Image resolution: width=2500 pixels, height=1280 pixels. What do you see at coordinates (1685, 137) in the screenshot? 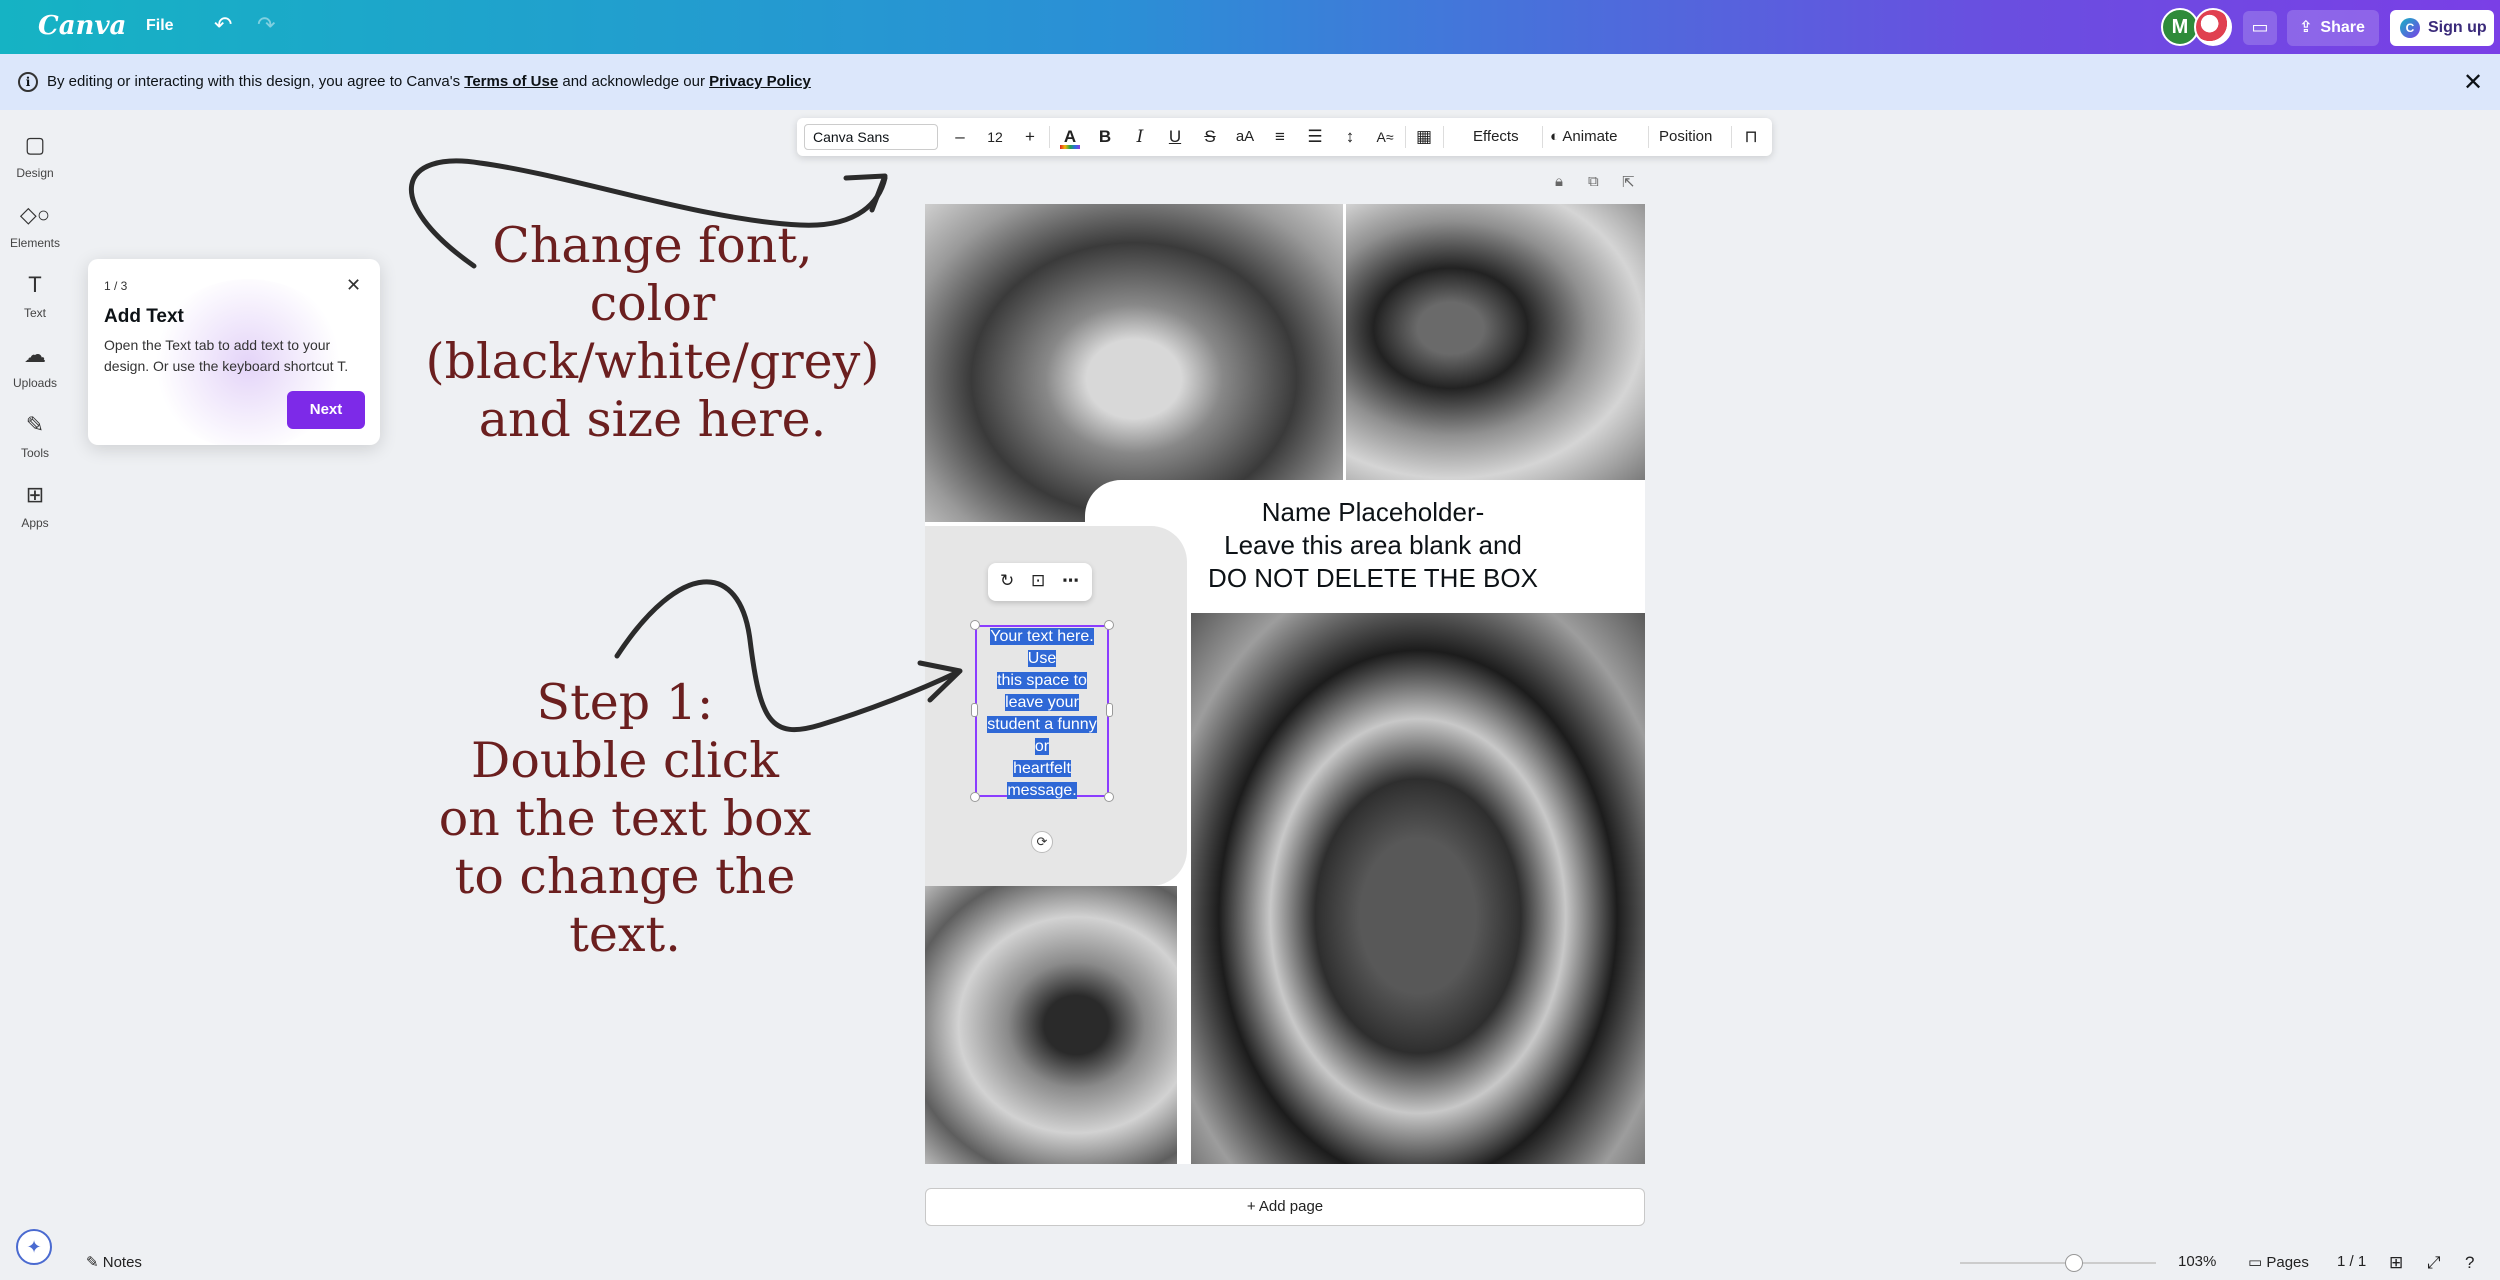
I see `position-button: Position` at bounding box center [1685, 137].